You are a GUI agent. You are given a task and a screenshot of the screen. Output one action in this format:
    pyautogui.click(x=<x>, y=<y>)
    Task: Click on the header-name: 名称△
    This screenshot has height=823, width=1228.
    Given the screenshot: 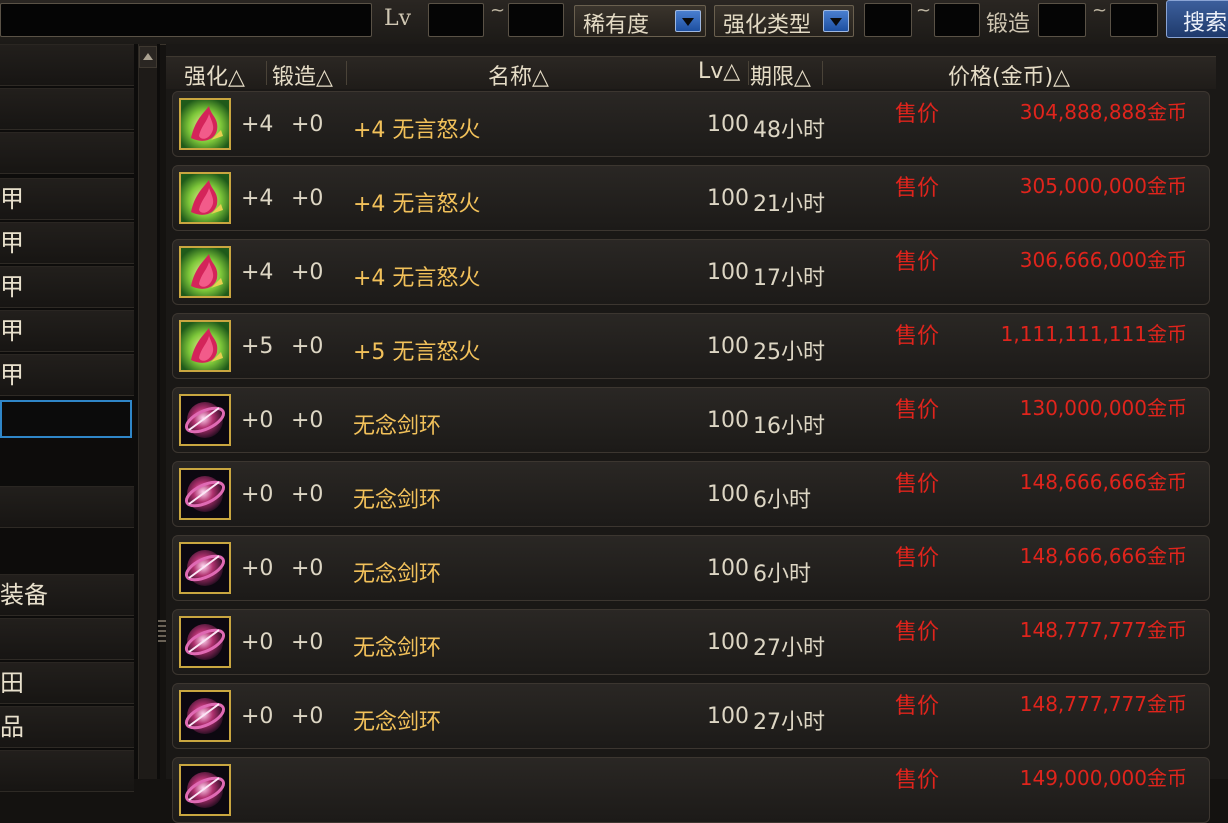 What is the action you would take?
    pyautogui.click(x=518, y=75)
    